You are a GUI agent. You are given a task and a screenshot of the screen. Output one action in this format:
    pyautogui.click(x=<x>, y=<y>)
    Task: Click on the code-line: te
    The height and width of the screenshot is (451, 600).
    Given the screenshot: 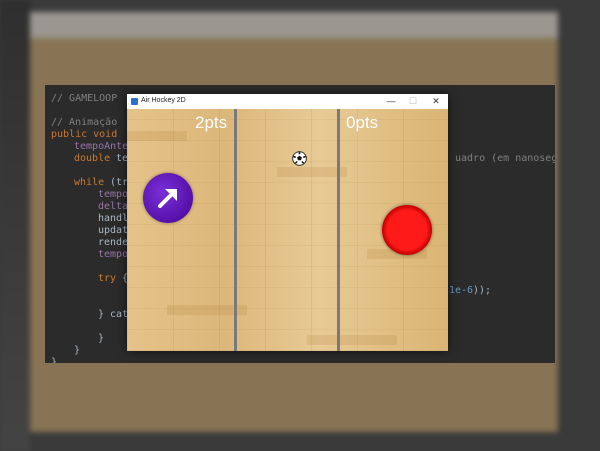 What is the action you would take?
    pyautogui.click(x=119, y=158)
    